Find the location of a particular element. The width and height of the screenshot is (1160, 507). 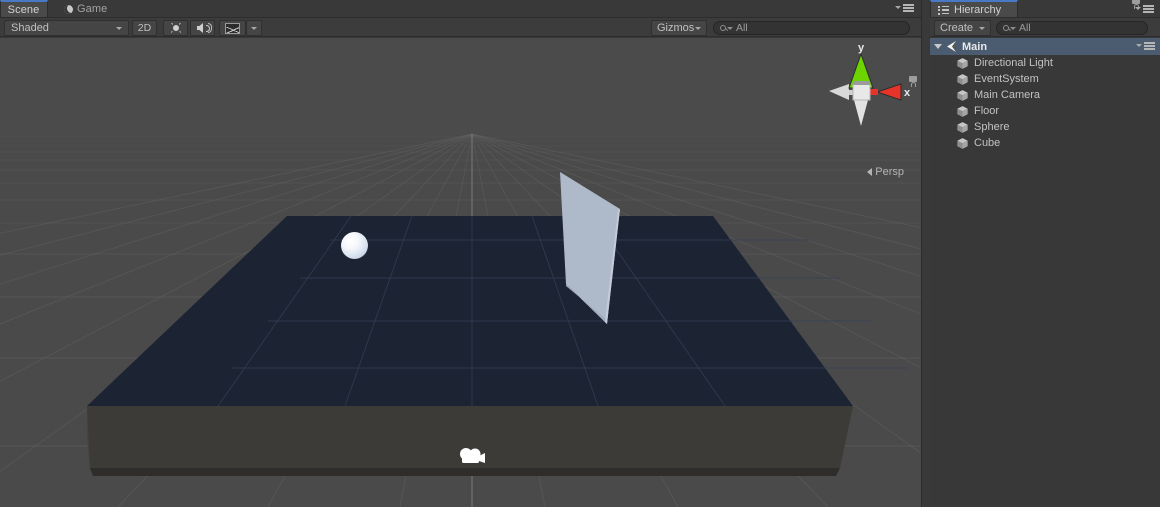

projection-mode-text: Persp is located at coordinates (889, 172).